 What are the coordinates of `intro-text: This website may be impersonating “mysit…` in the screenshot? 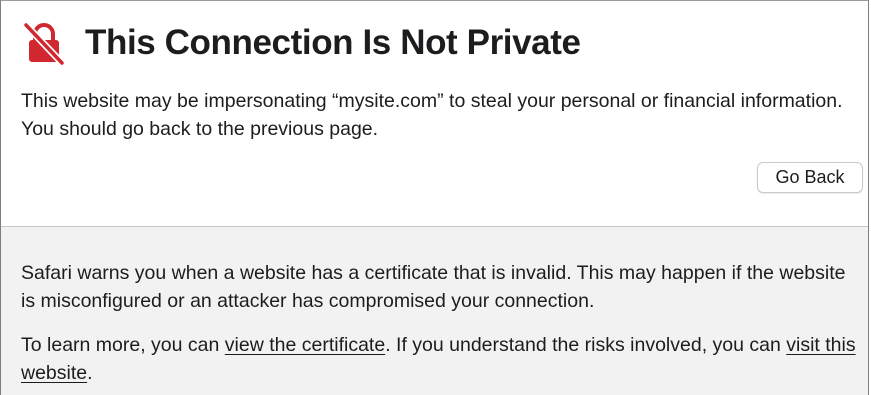 It's located at (432, 115).